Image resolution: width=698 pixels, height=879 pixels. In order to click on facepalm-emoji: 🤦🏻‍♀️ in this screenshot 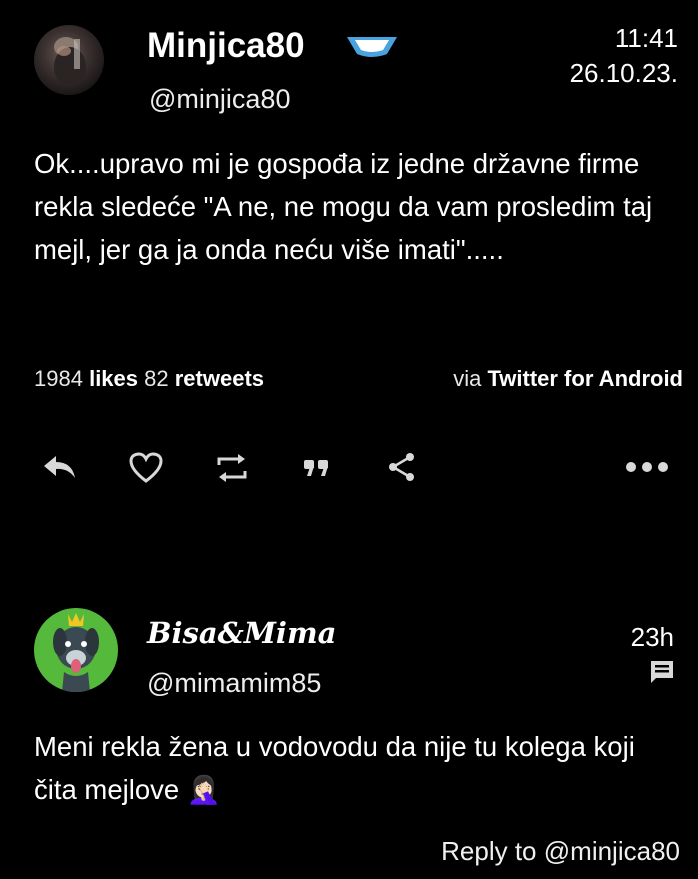, I will do `click(204, 789)`.